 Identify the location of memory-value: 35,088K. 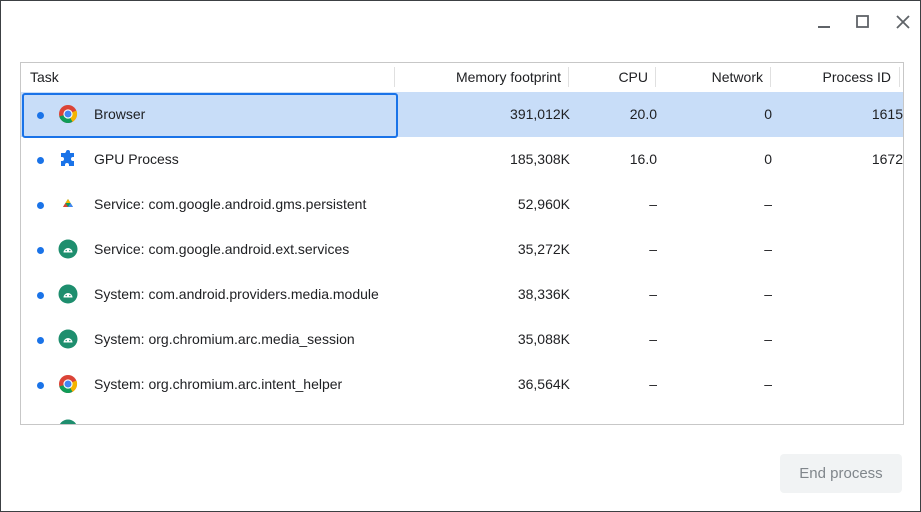
(543, 339).